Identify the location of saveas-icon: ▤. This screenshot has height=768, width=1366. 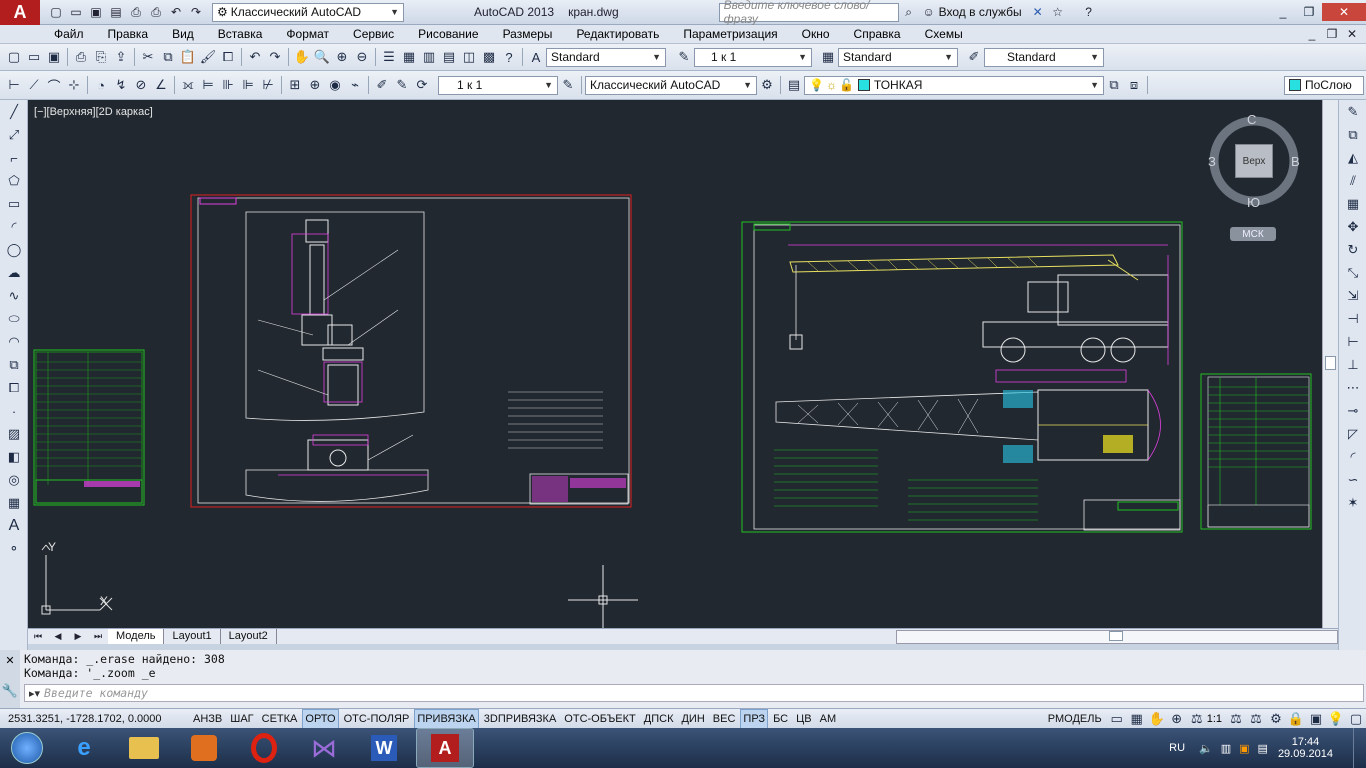
(116, 12).